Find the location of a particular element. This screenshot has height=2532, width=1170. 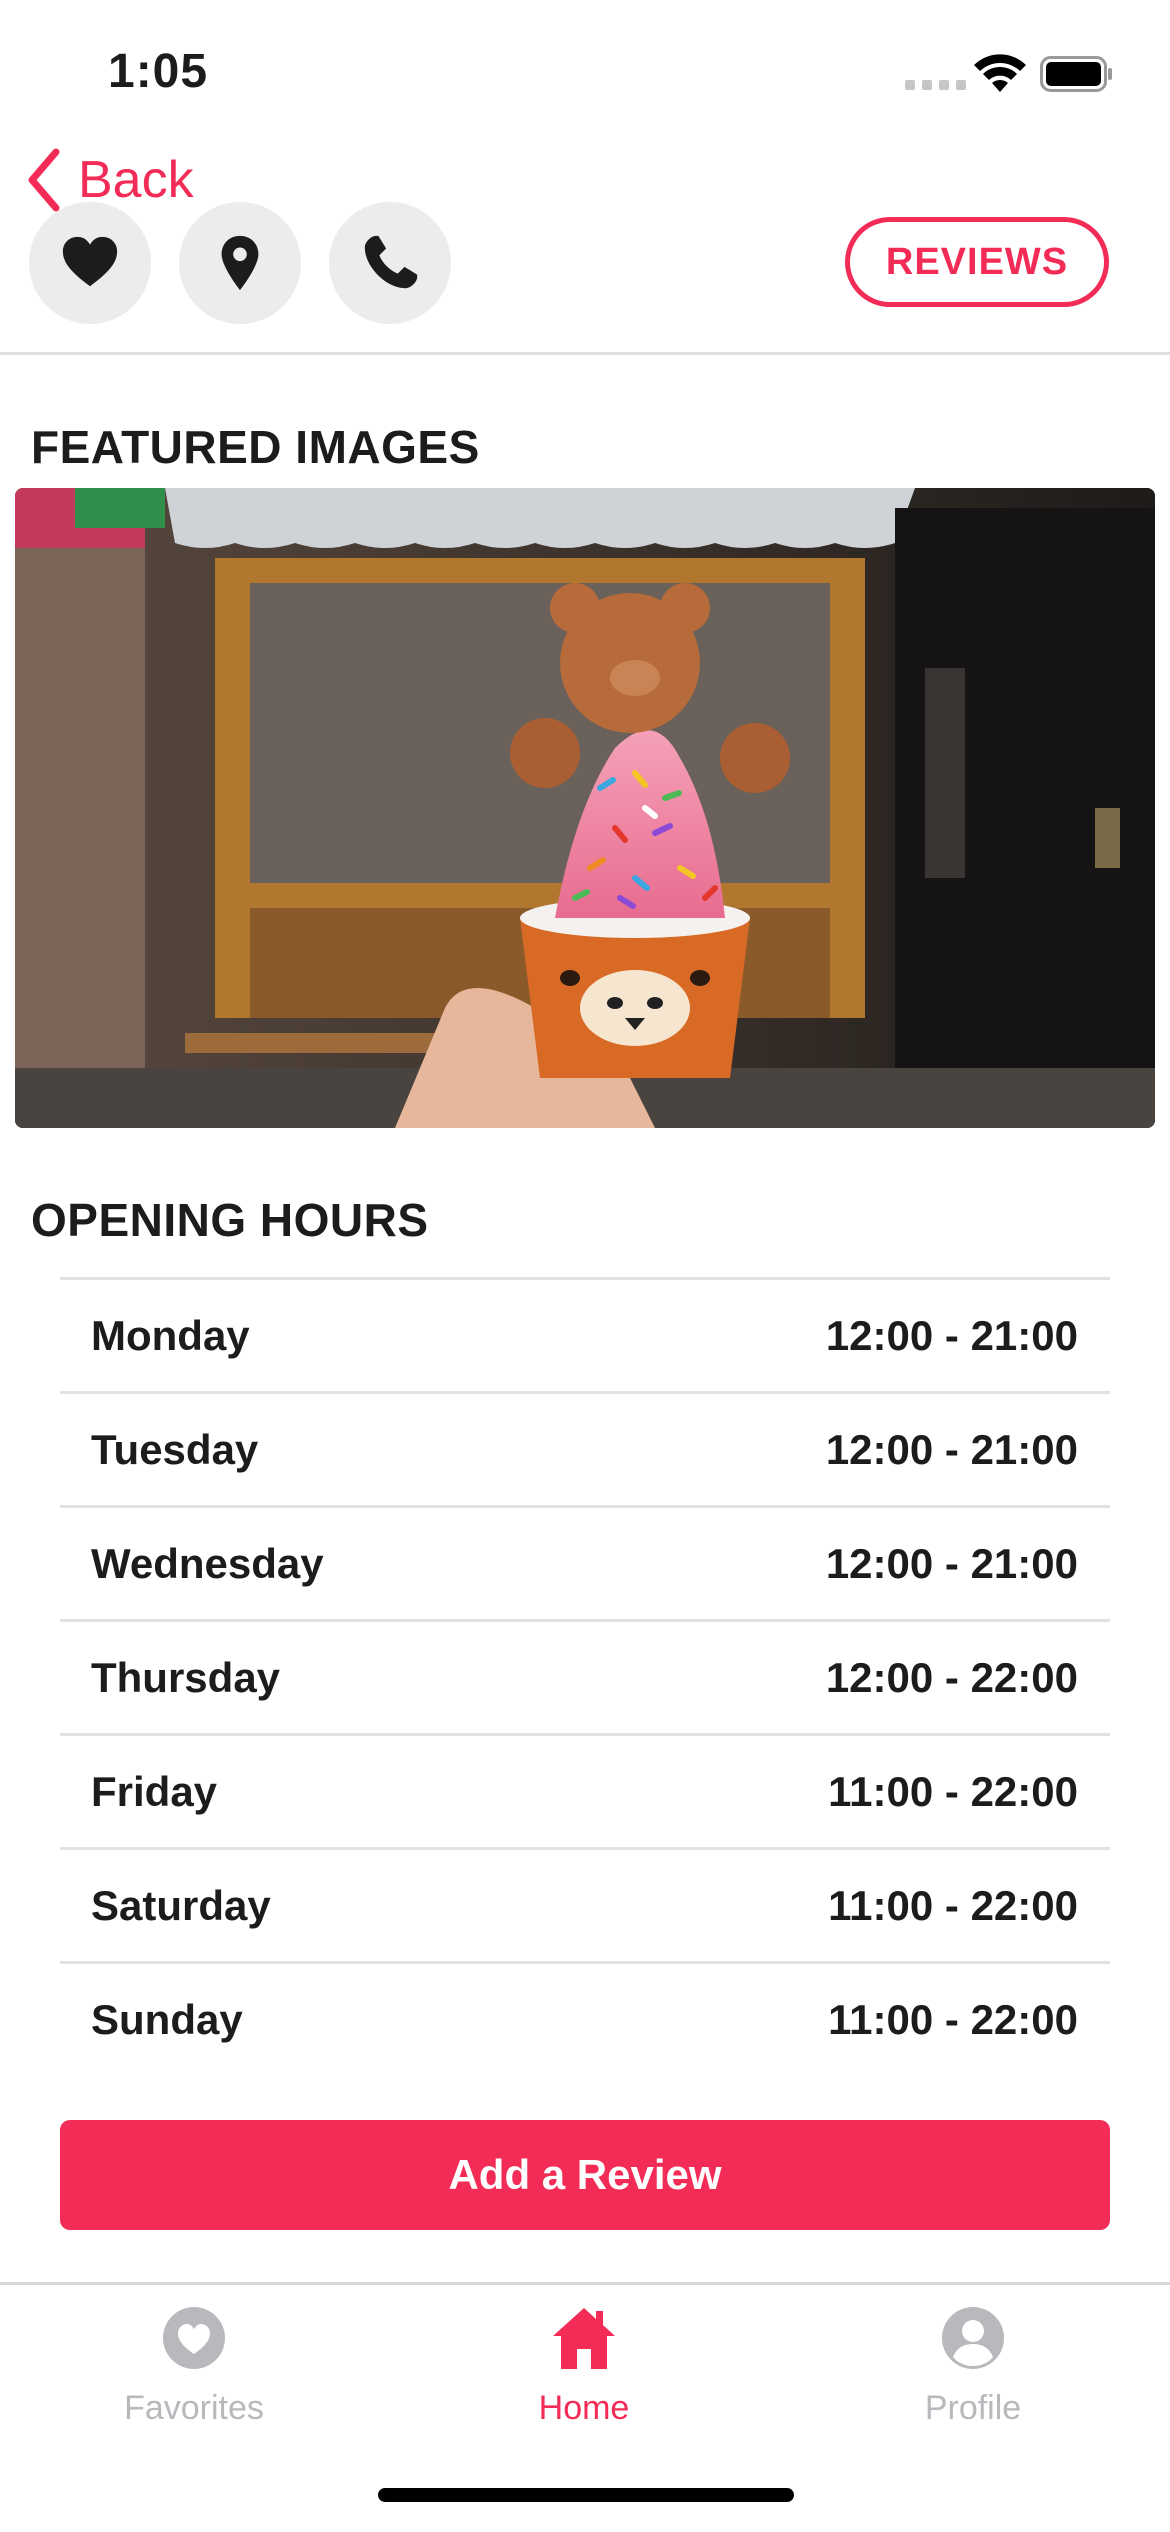

status-time: 1:05 is located at coordinates (158, 71).